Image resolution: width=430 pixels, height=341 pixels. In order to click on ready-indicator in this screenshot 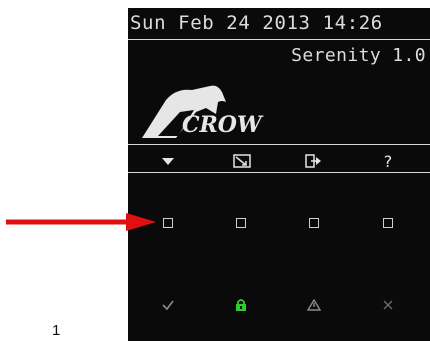, I will do `click(168, 305)`.